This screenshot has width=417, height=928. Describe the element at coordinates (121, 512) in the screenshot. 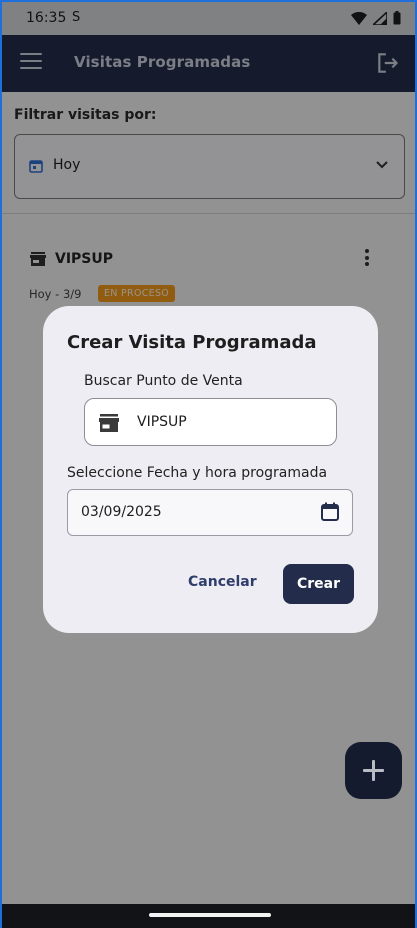

I see `date-value: 03/09/2025` at that location.